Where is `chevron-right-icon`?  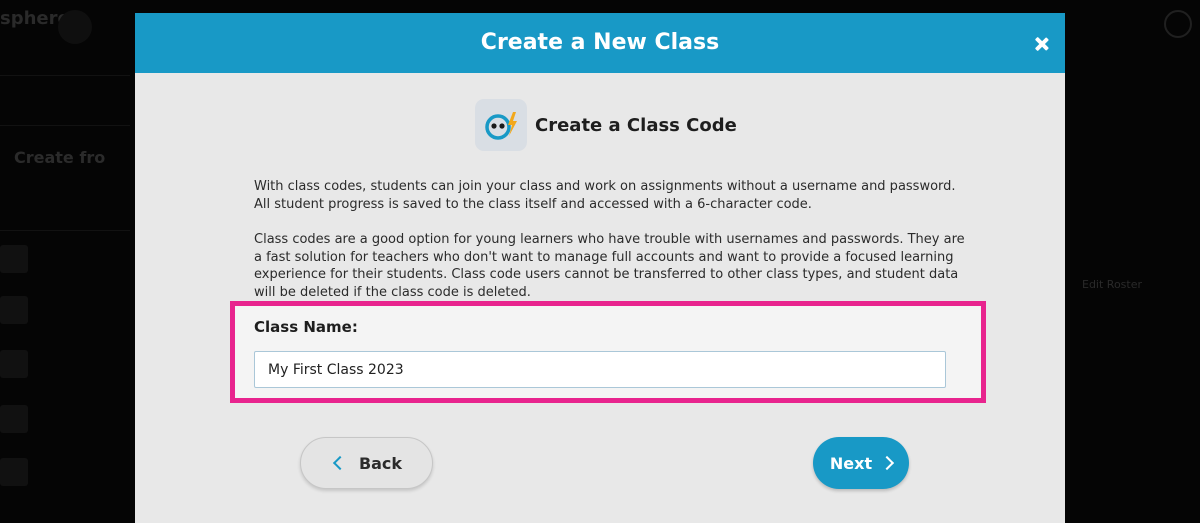 chevron-right-icon is located at coordinates (887, 463).